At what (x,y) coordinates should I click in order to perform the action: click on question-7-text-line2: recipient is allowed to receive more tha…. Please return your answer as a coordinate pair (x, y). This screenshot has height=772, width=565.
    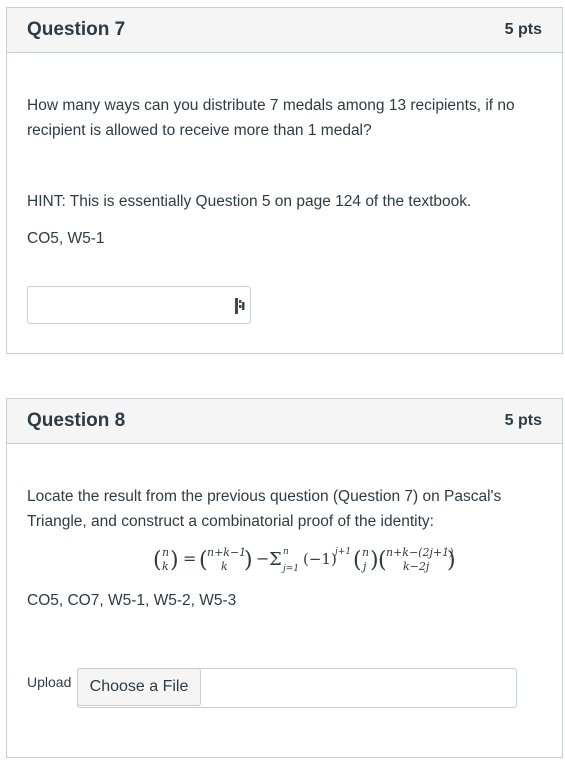
    Looking at the image, I should click on (199, 130).